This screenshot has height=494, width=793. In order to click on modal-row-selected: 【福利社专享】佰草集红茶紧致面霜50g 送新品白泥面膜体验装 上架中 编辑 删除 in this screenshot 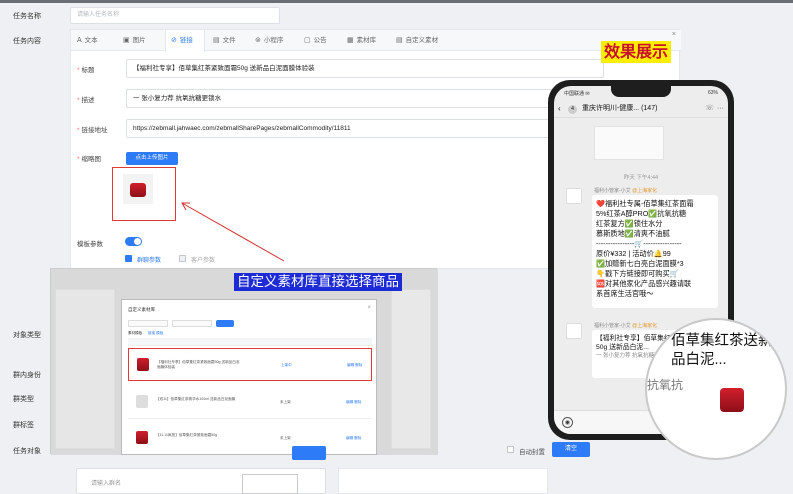, I will do `click(250, 364)`.